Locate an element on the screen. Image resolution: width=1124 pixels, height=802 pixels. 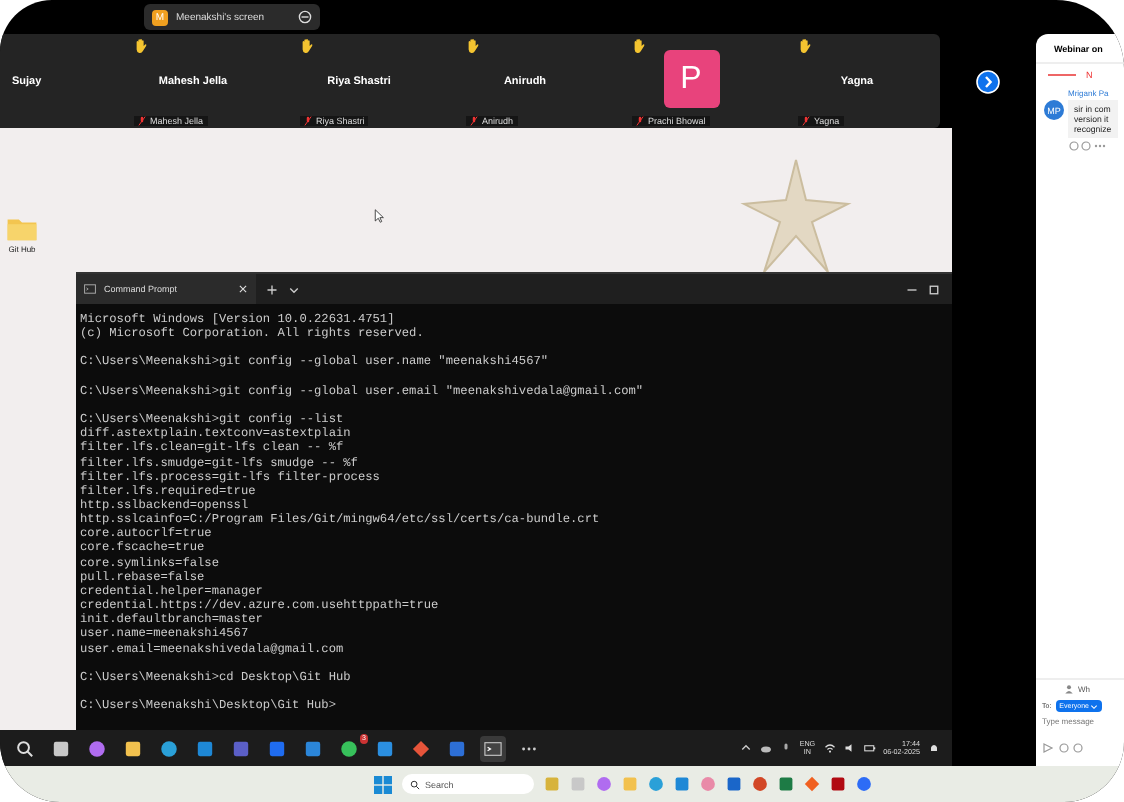
windows-logo-icon is located at coordinates (382, 784).